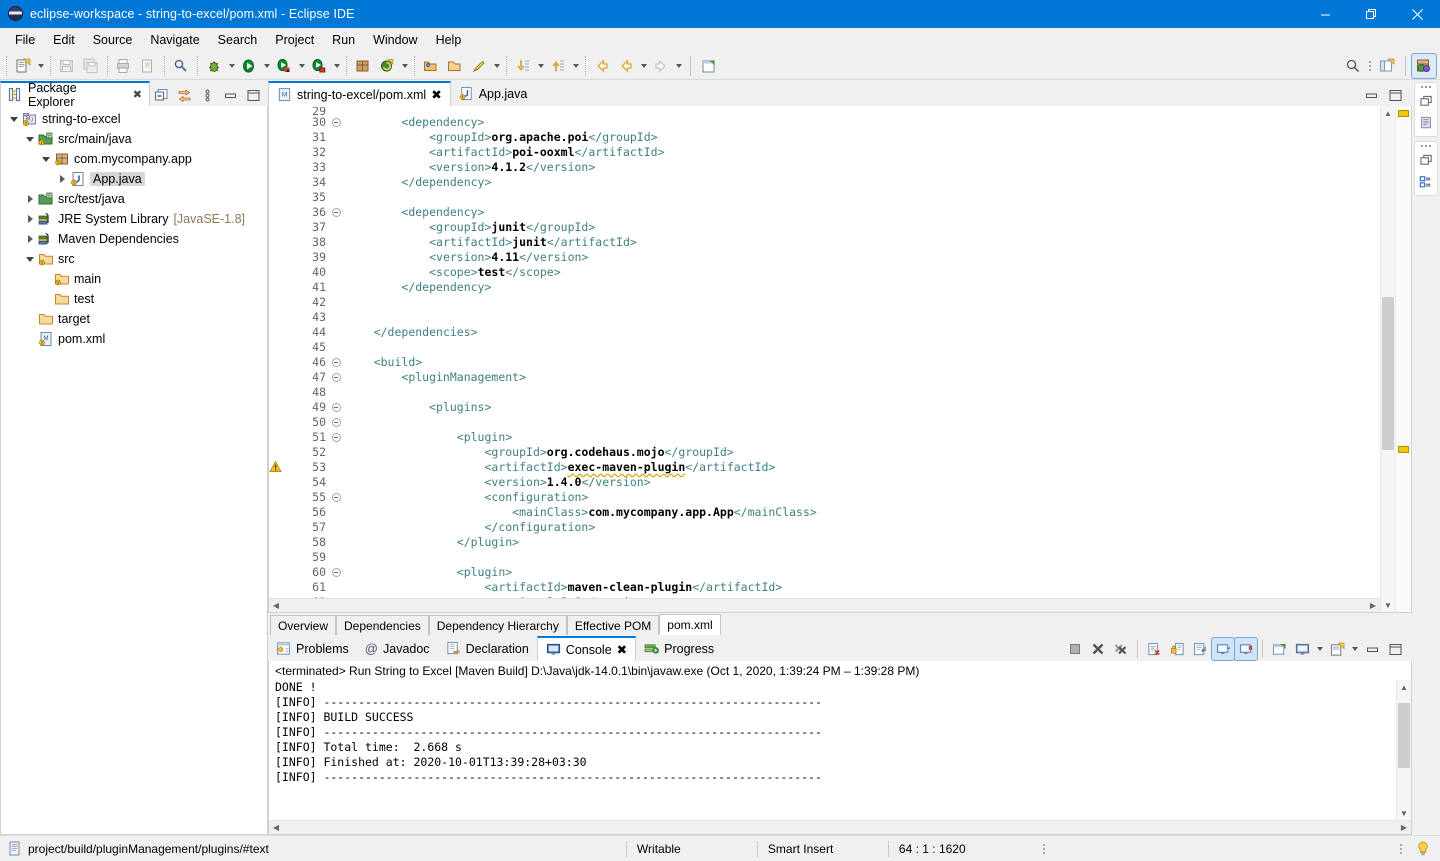  Describe the element at coordinates (679, 648) in the screenshot. I see `tab-progress: Progress` at that location.